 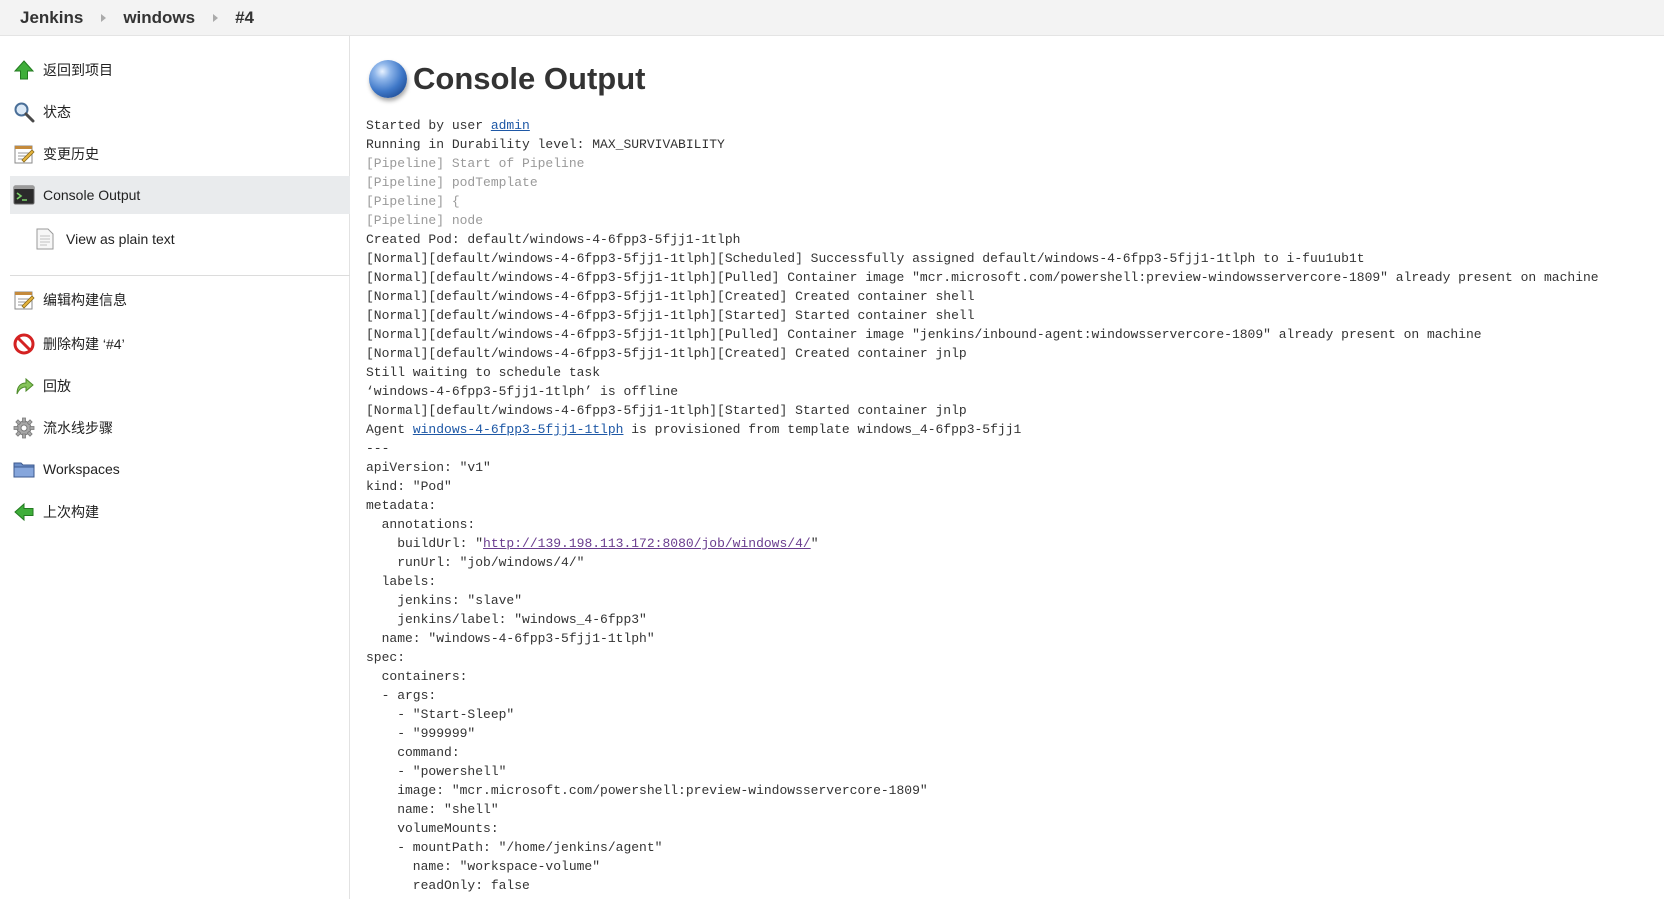 I want to click on console-text: jenkins: "slave", so click(x=444, y=600).